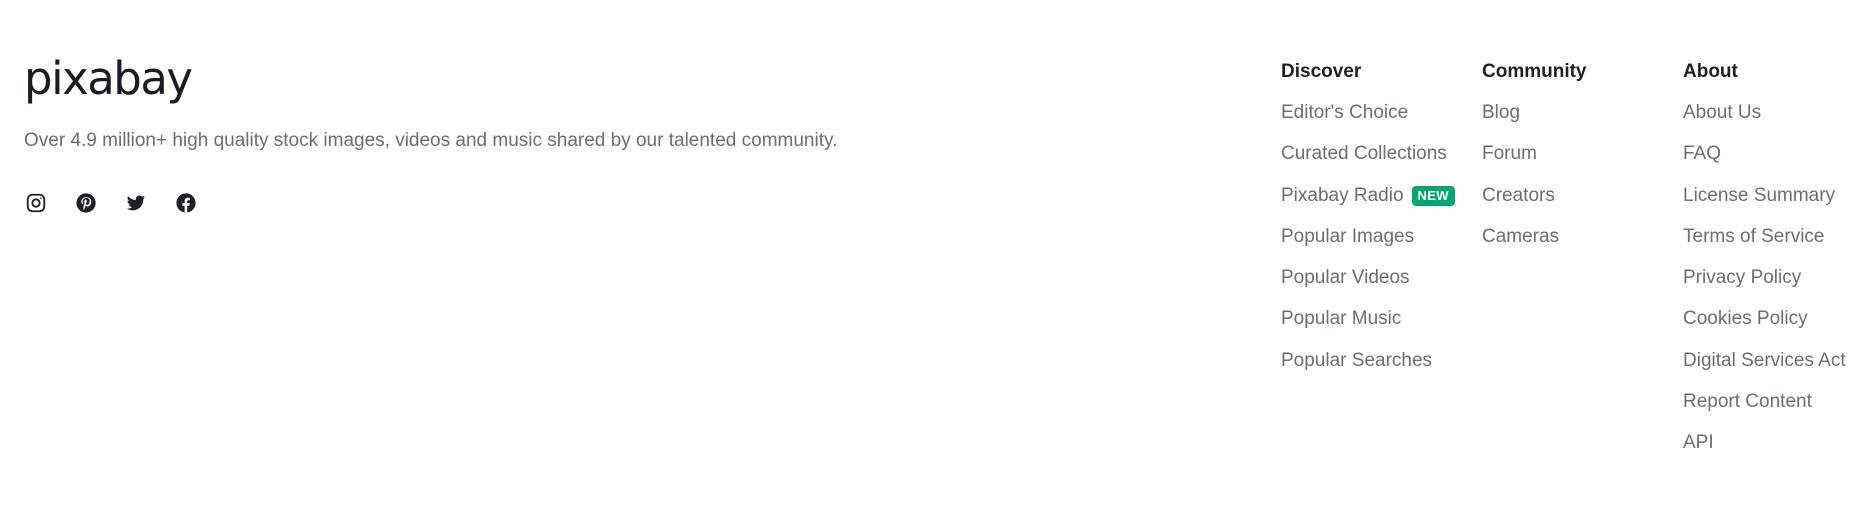  What do you see at coordinates (1509, 154) in the screenshot?
I see `forum-link: Forum` at bounding box center [1509, 154].